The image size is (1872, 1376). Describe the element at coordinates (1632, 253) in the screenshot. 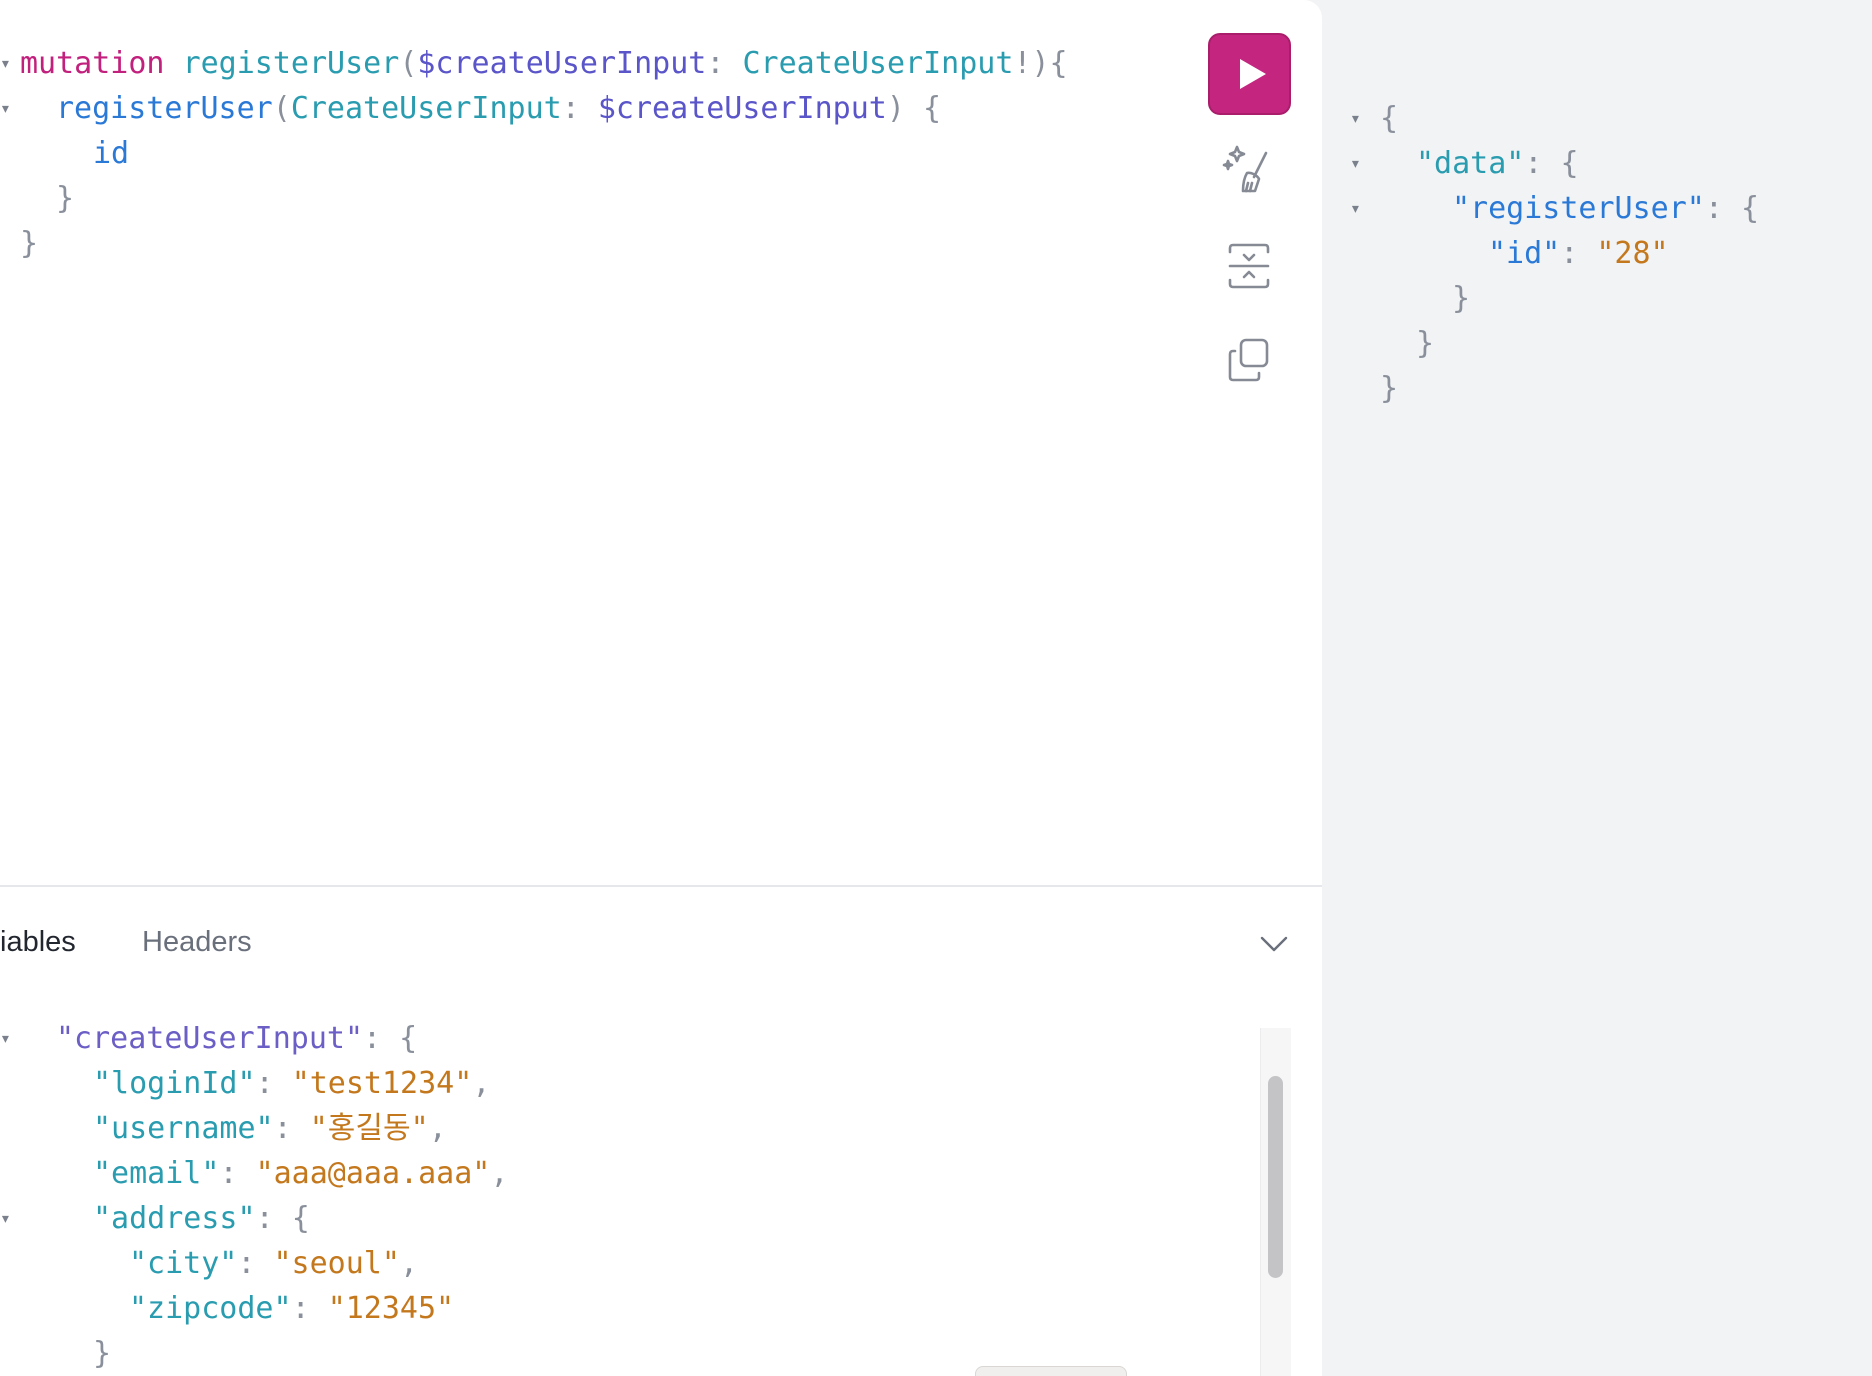

I see `json-string: "28"` at that location.